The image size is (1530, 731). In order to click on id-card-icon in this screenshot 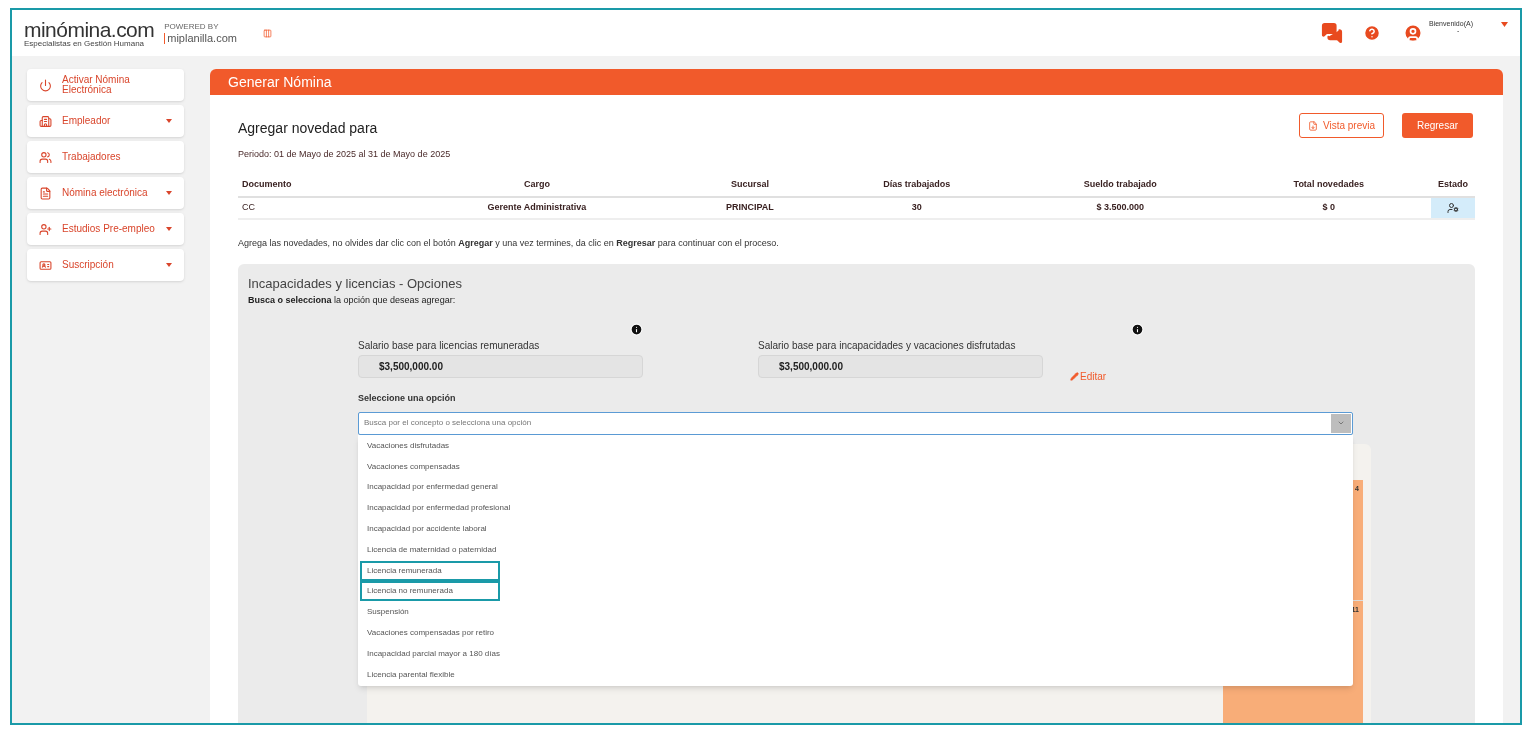, I will do `click(45, 265)`.